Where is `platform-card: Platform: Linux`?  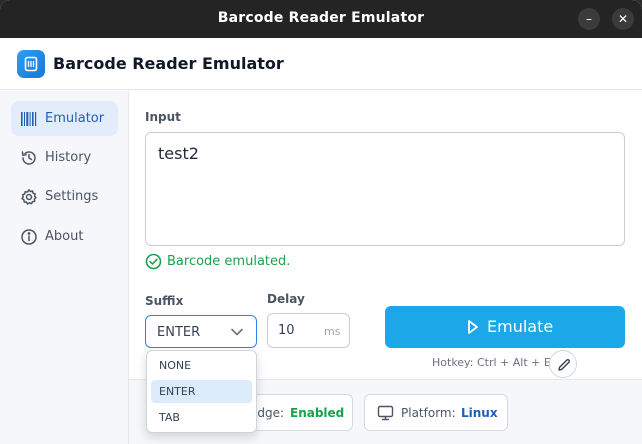 platform-card: Platform: Linux is located at coordinates (436, 412).